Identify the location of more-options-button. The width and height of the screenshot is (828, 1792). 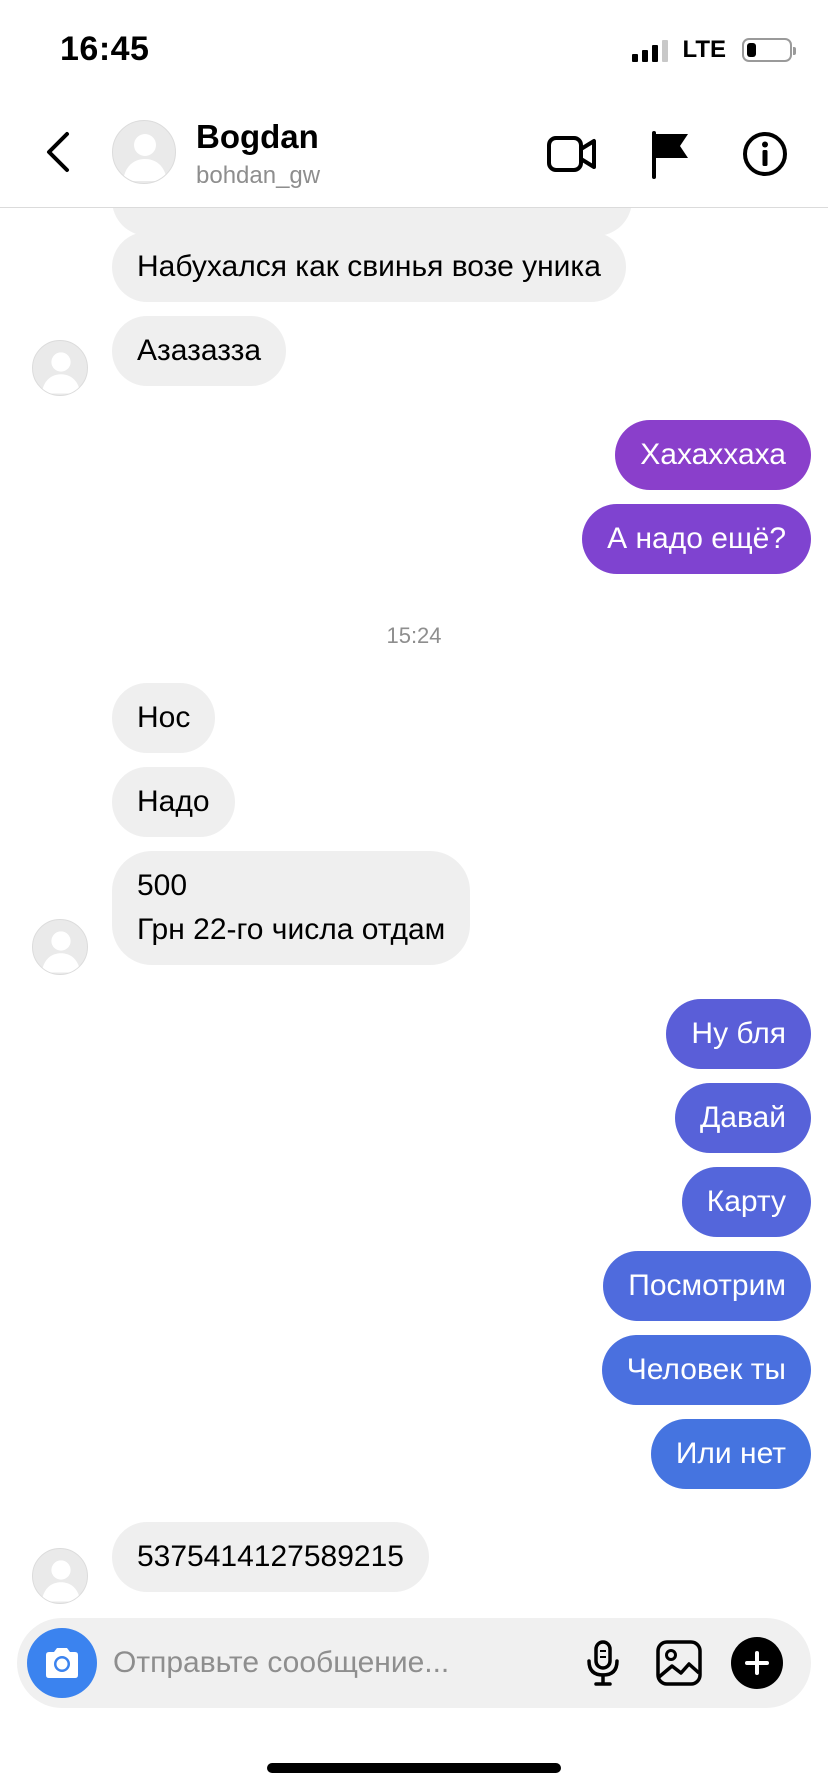
(757, 1663).